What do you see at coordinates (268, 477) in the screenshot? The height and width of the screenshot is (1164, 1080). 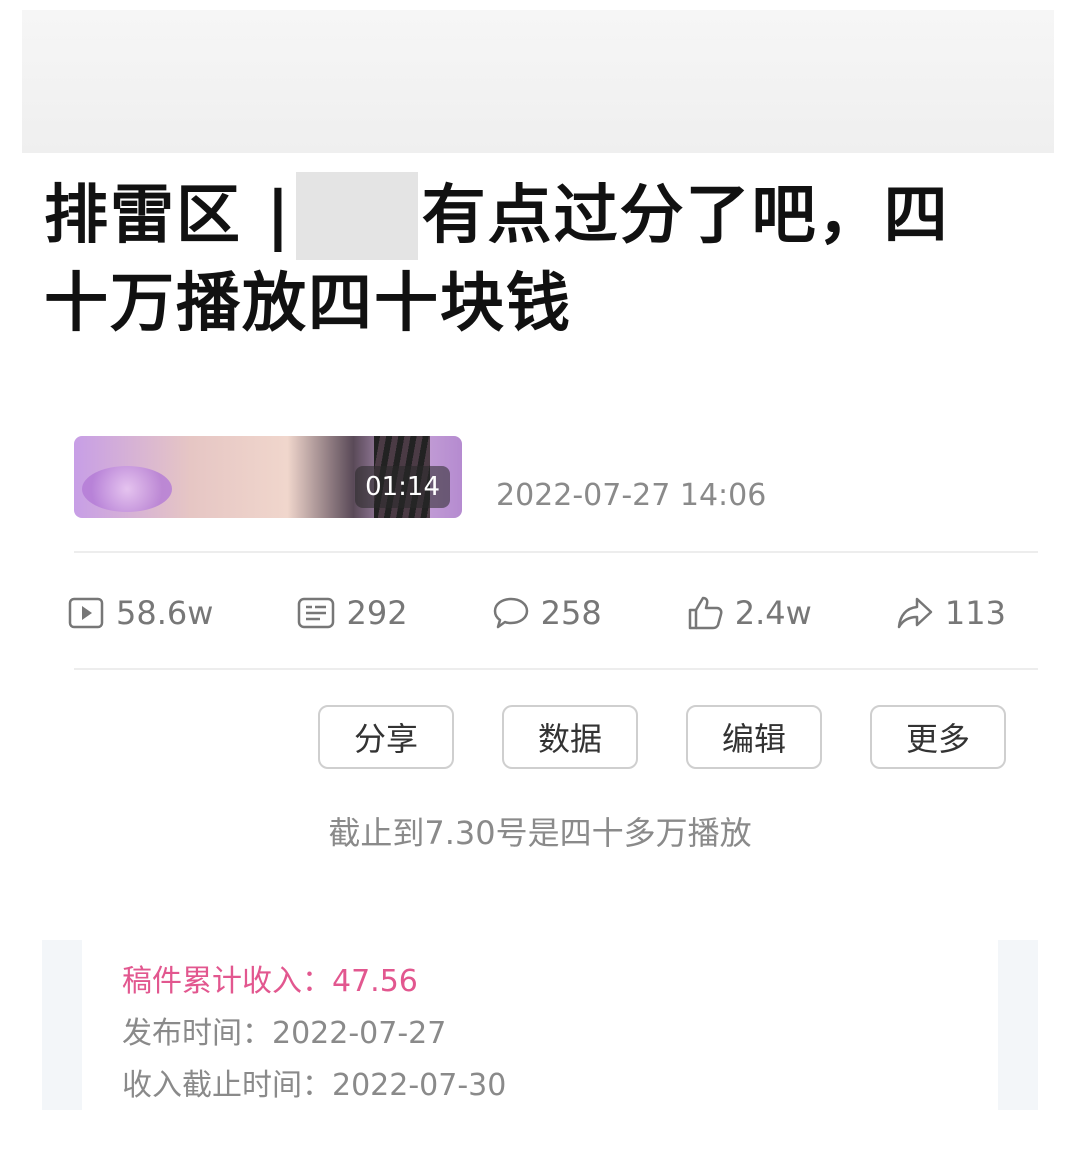 I see `video-thumbnail: 01:14` at bounding box center [268, 477].